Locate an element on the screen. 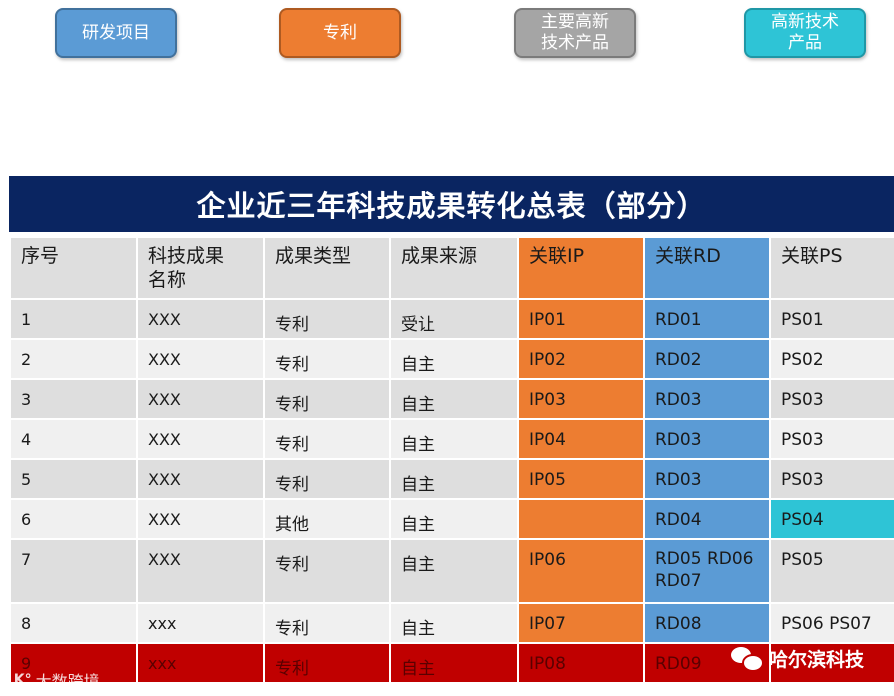 Image resolution: width=894 pixels, height=696 pixels. table-cell: 2 is located at coordinates (73, 359).